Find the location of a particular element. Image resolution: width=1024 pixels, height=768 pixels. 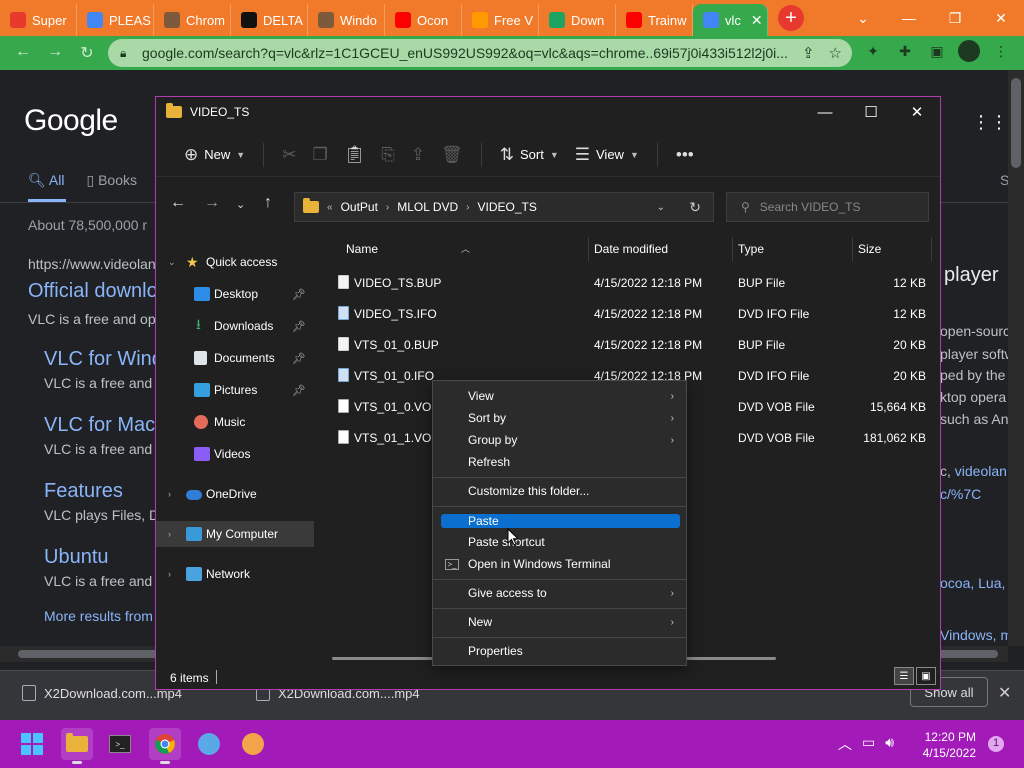

browser-minimize-button: — is located at coordinates (909, 18).